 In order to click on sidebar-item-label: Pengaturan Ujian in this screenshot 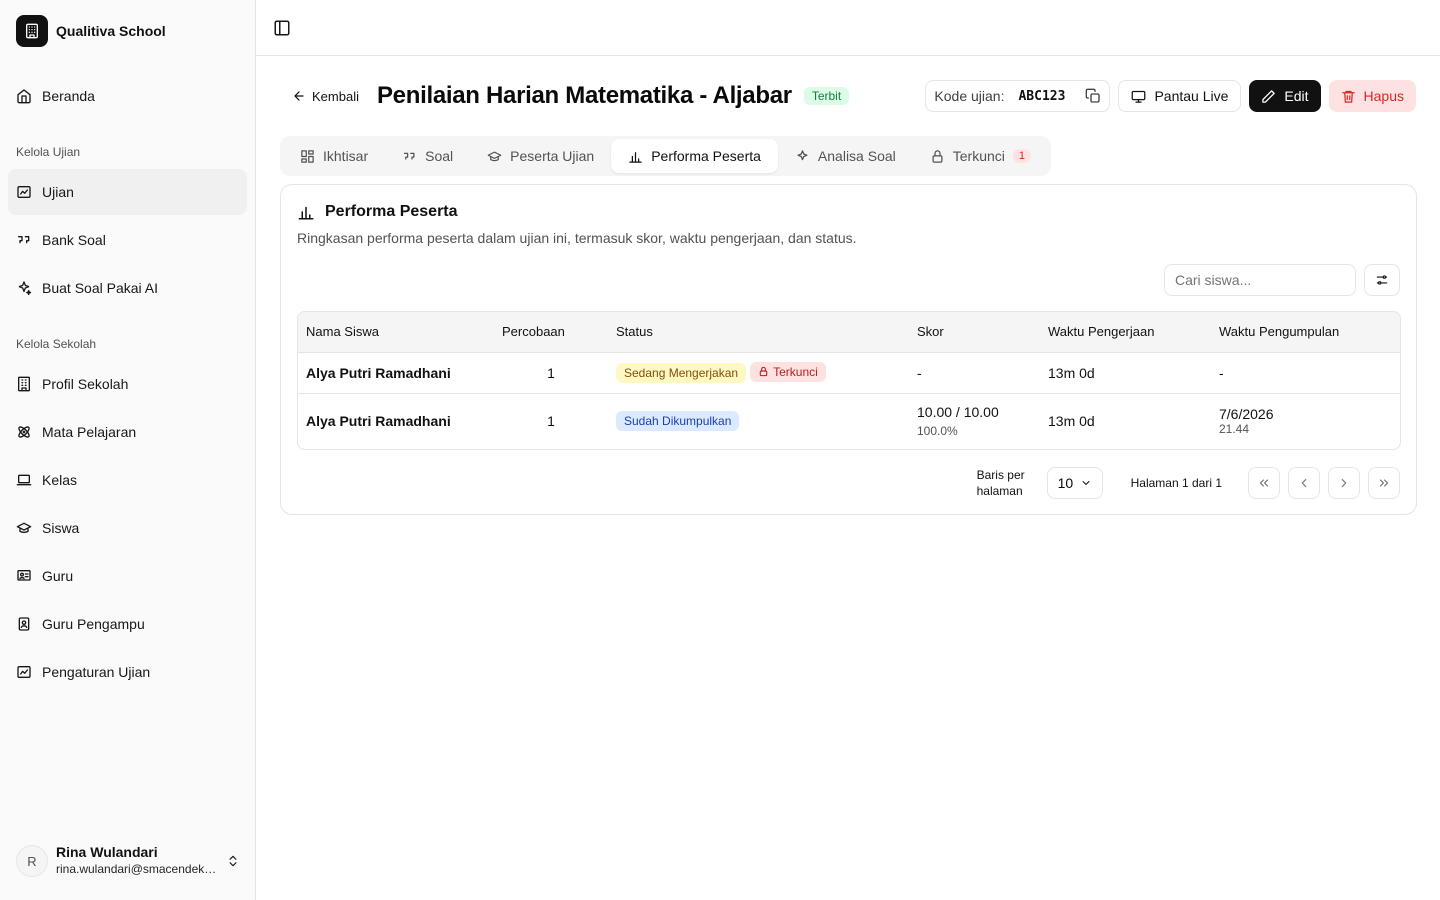, I will do `click(96, 672)`.